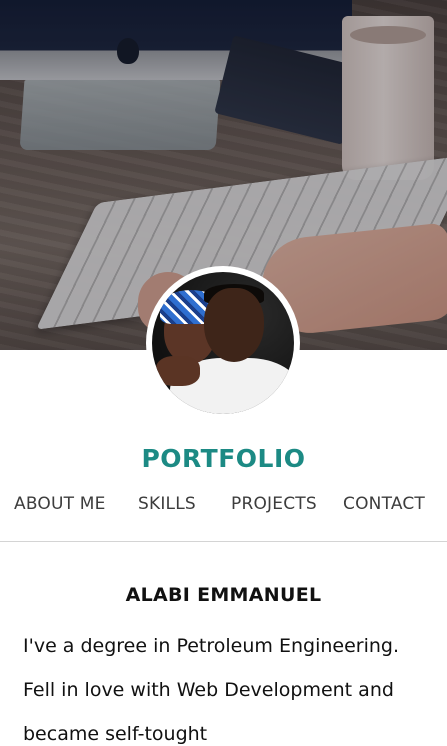  Describe the element at coordinates (60, 504) in the screenshot. I see `nav-about-me: ABOUT ME` at that location.